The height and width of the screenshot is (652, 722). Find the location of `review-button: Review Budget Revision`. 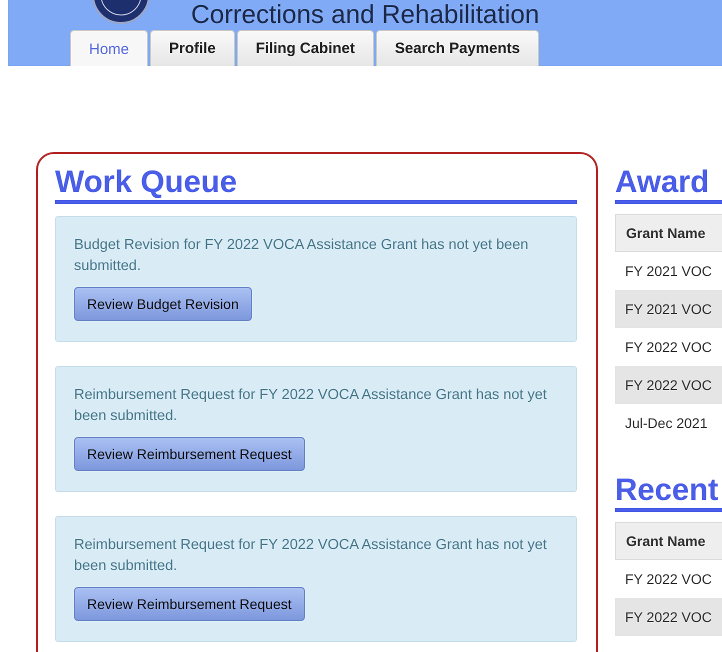

review-button: Review Budget Revision is located at coordinates (163, 304).